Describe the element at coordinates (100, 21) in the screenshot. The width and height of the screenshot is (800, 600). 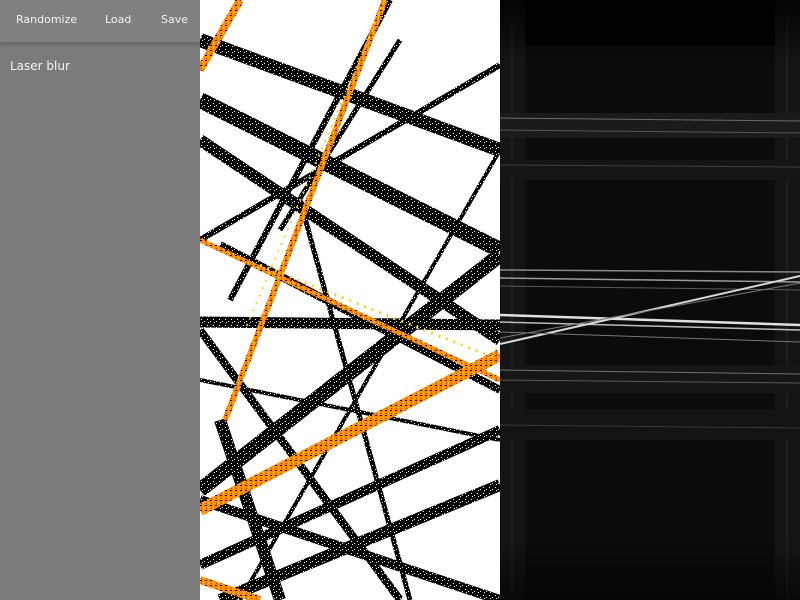
I see `toolbar: Randomize Load Save` at that location.